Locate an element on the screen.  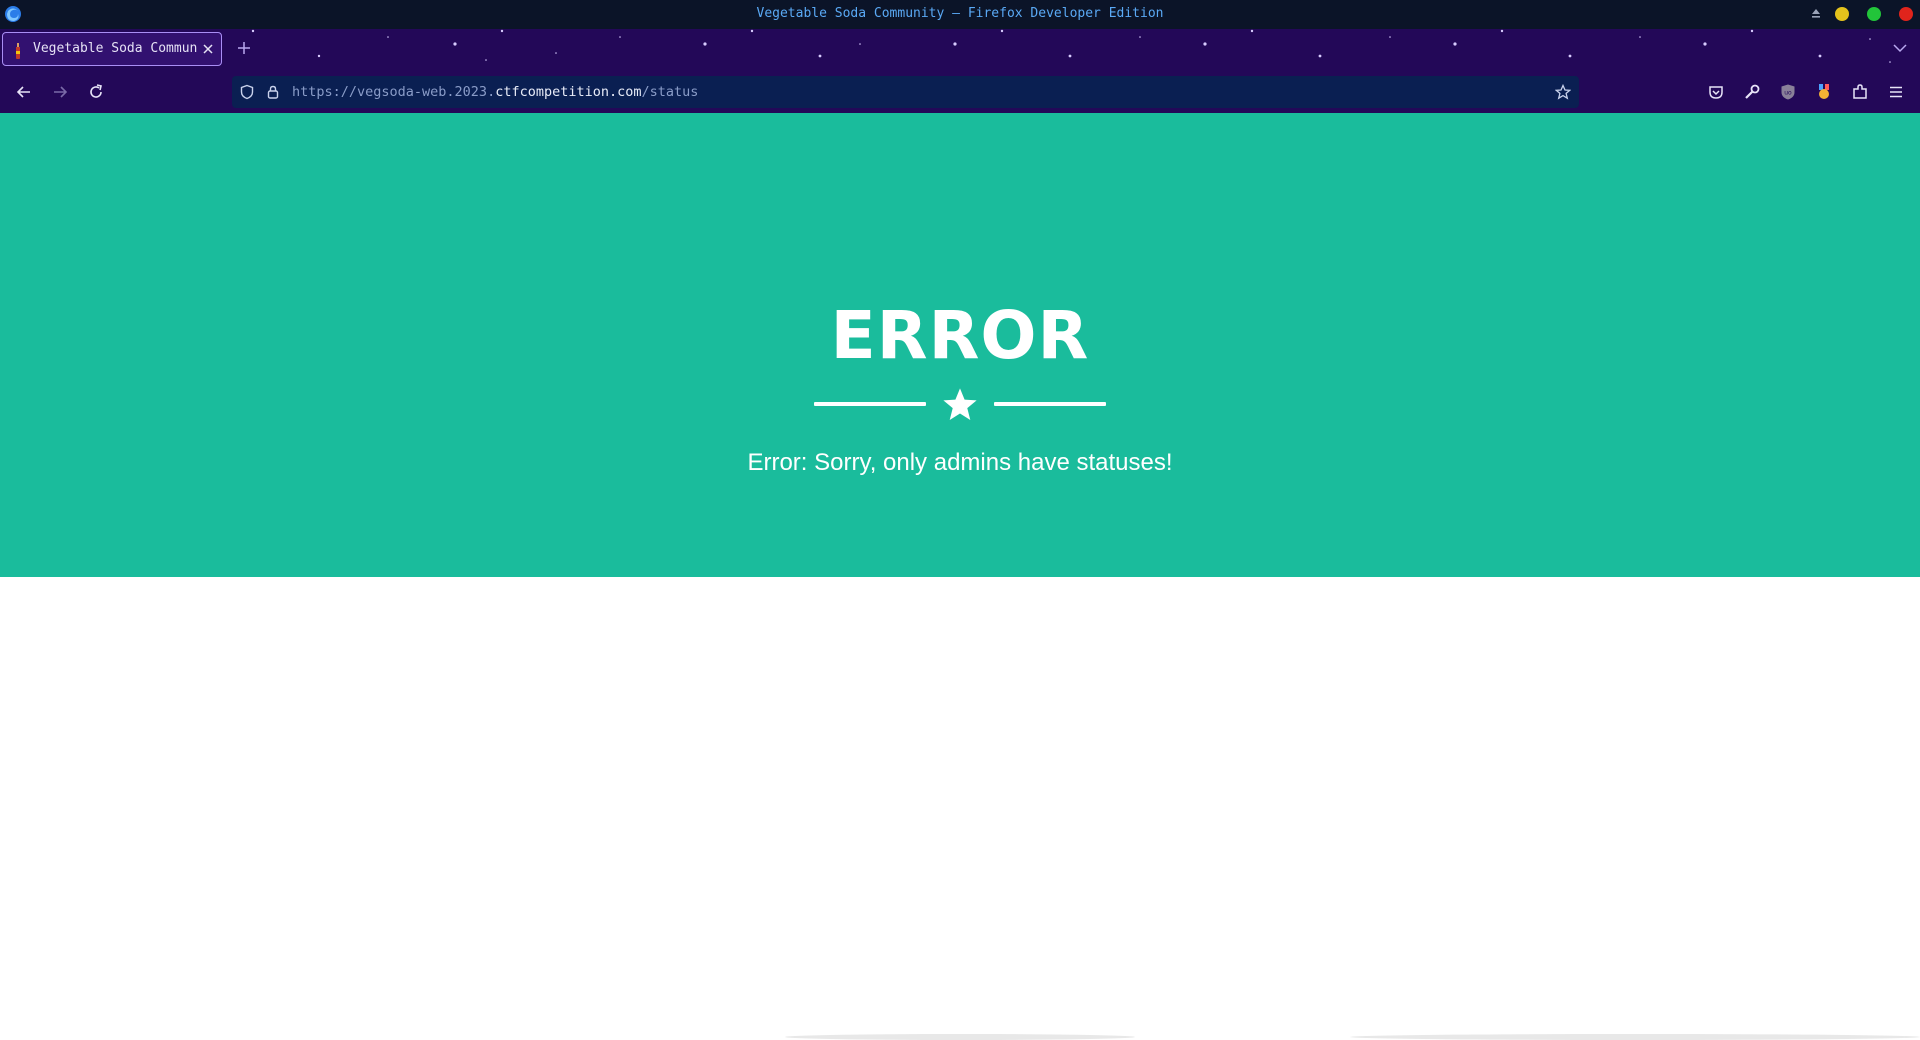
back-arrow-icon is located at coordinates (24, 92).